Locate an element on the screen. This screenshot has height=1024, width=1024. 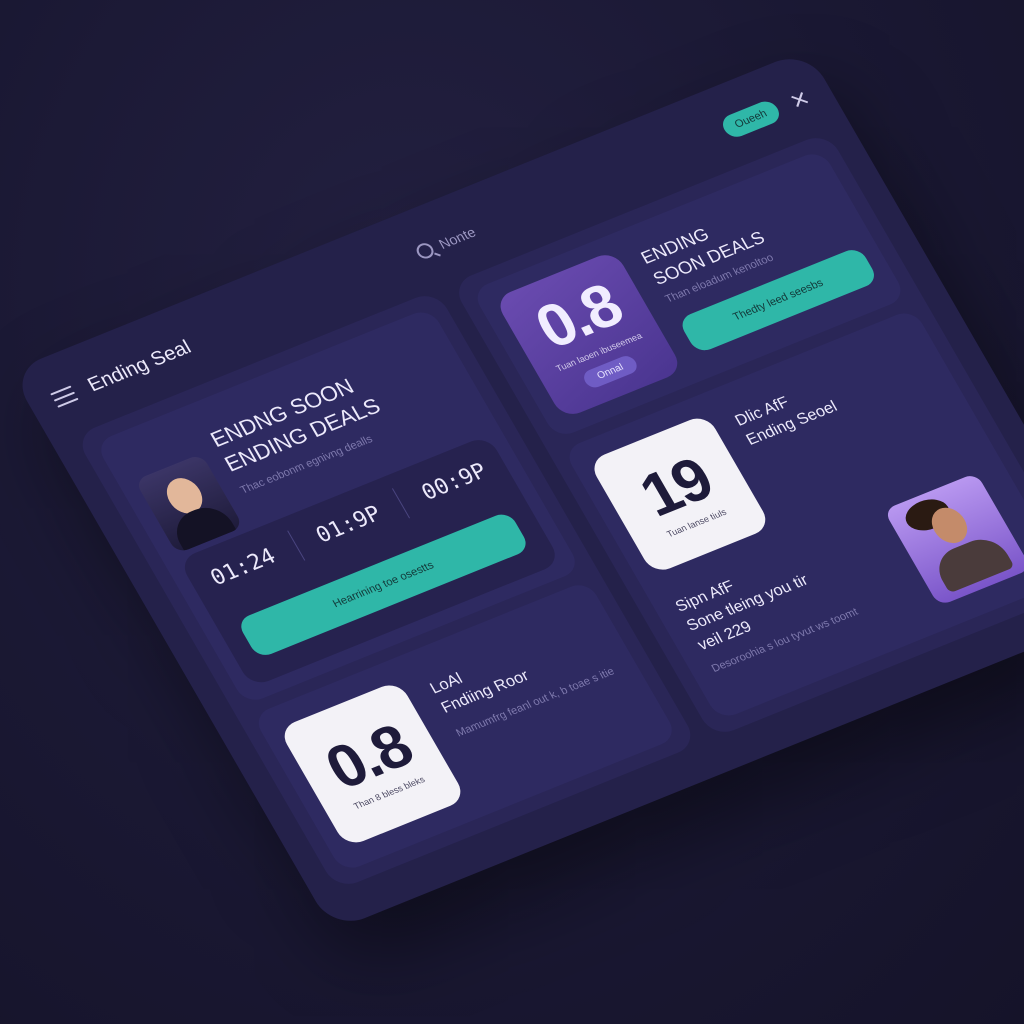
header-pill-button: Oueeh is located at coordinates (751, 119).